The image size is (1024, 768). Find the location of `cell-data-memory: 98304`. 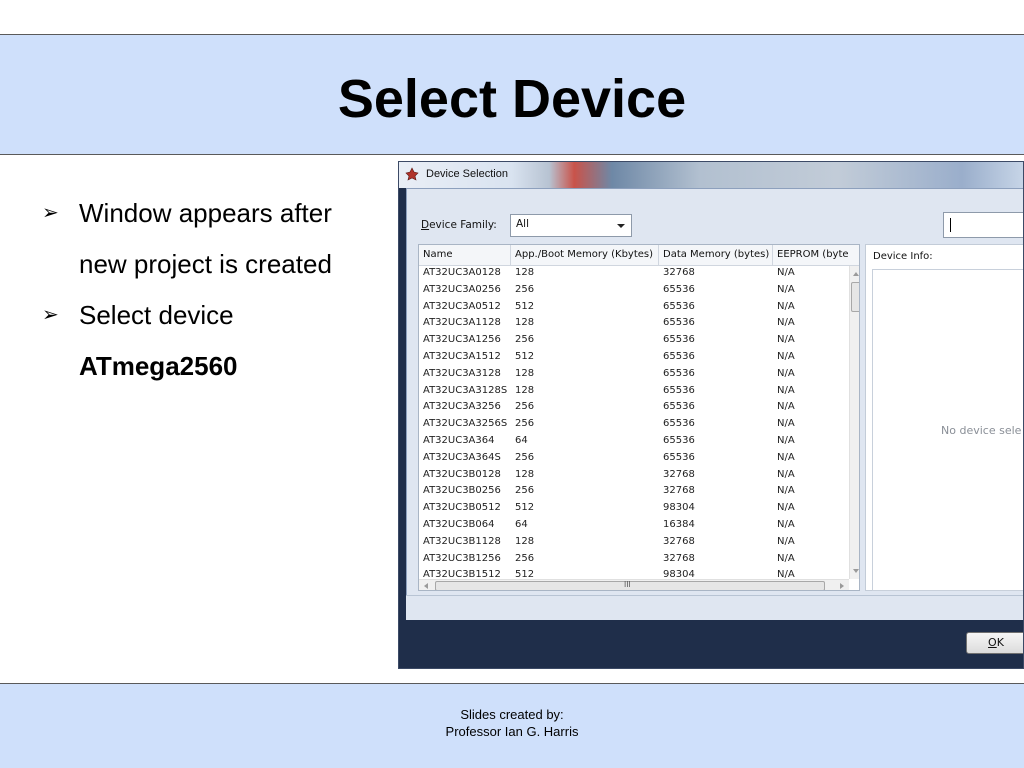

cell-data-memory: 98304 is located at coordinates (679, 508).